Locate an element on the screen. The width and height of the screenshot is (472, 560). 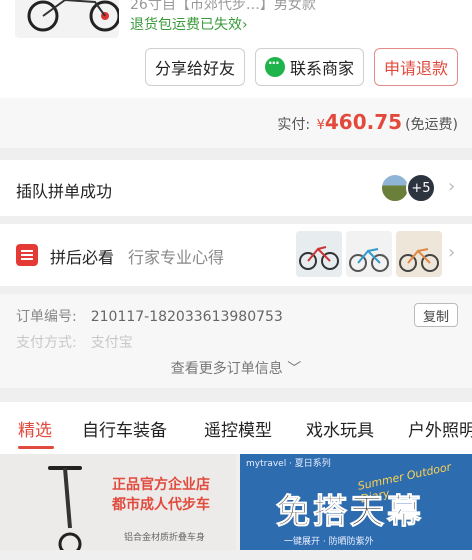
contact-button-label: 联系商家 is located at coordinates (321, 68).